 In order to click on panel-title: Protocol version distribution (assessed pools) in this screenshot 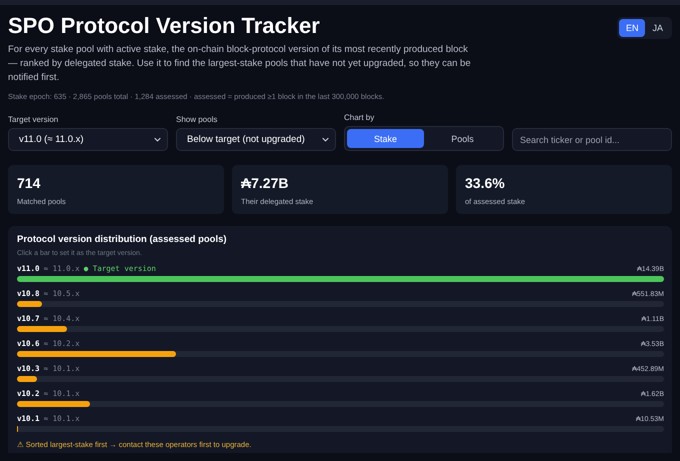, I will do `click(122, 239)`.